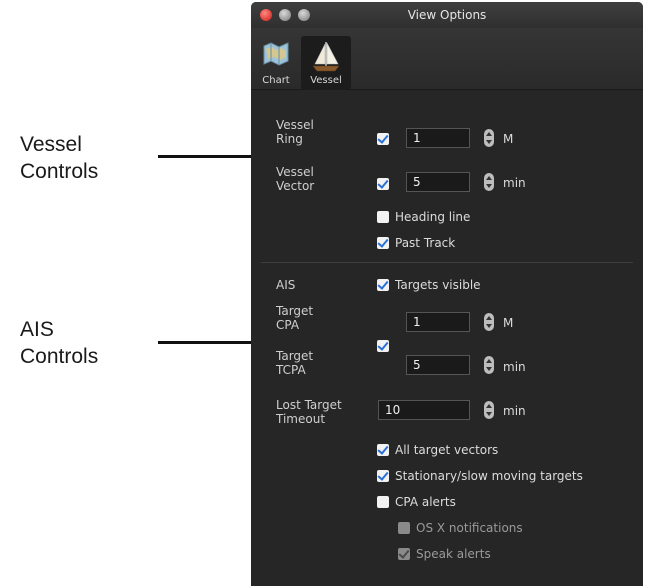 This screenshot has height=586, width=652. I want to click on vessel-vector-unit: min, so click(514, 183).